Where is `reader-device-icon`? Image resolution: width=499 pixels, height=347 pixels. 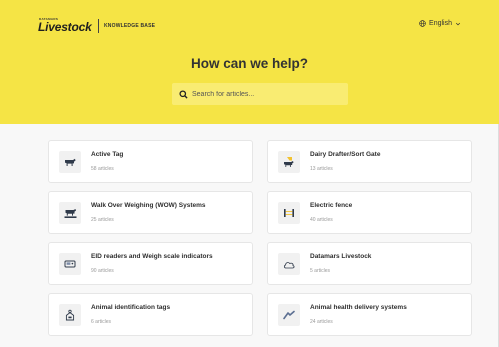 reader-device-icon is located at coordinates (70, 264).